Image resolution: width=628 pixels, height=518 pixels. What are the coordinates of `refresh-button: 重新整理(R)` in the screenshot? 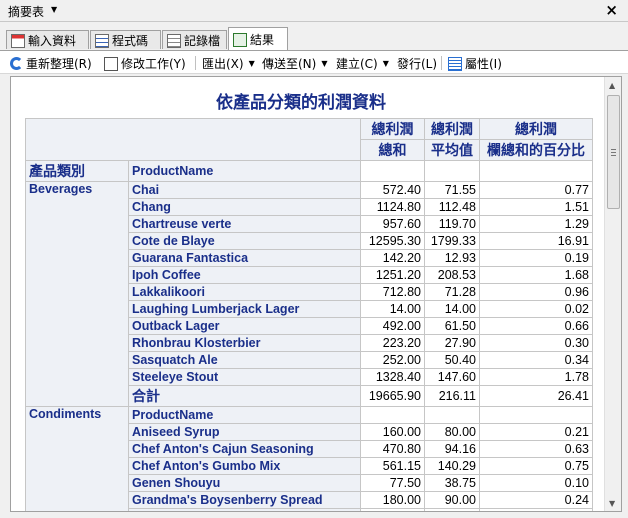 It's located at (51, 63).